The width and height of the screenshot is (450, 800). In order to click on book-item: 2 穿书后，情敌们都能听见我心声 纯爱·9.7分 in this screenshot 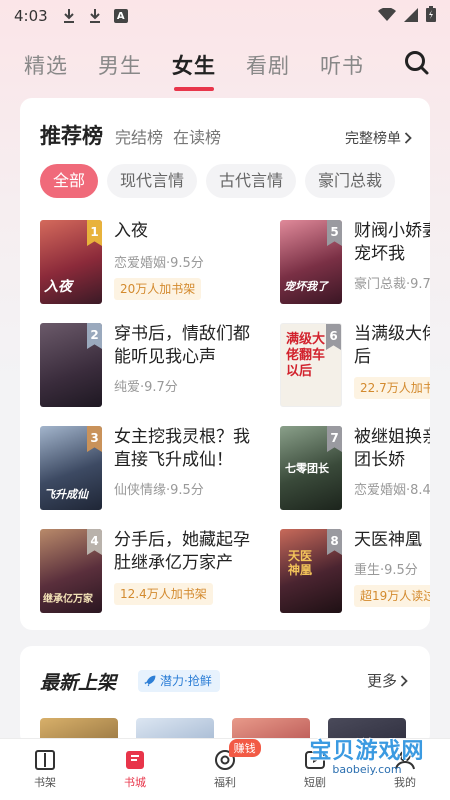, I will do `click(150, 366)`.